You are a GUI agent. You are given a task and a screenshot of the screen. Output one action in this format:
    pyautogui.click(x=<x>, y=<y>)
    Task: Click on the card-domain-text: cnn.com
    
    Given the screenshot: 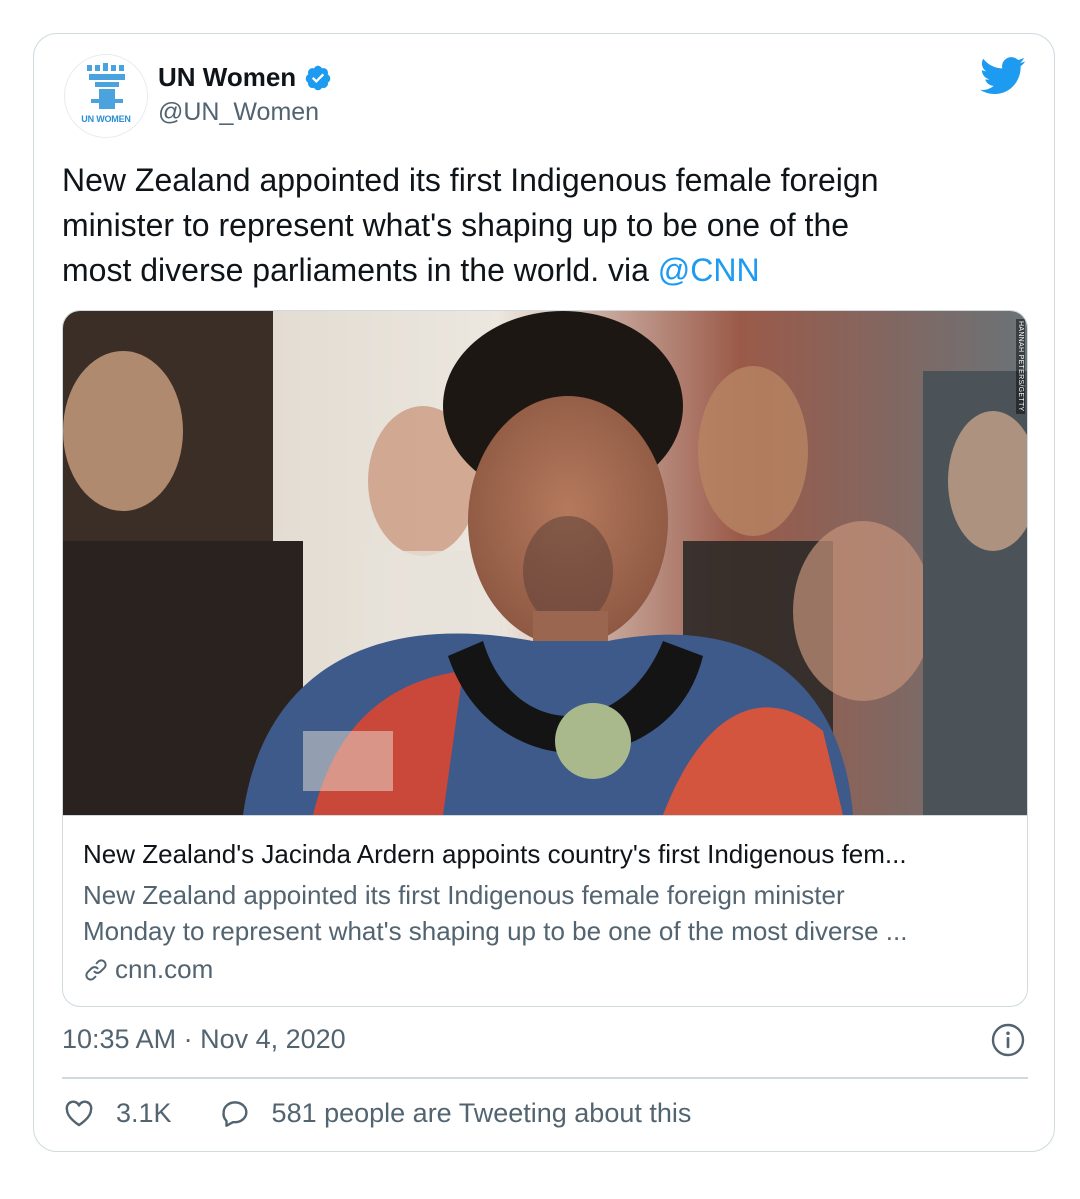 What is the action you would take?
    pyautogui.click(x=164, y=969)
    